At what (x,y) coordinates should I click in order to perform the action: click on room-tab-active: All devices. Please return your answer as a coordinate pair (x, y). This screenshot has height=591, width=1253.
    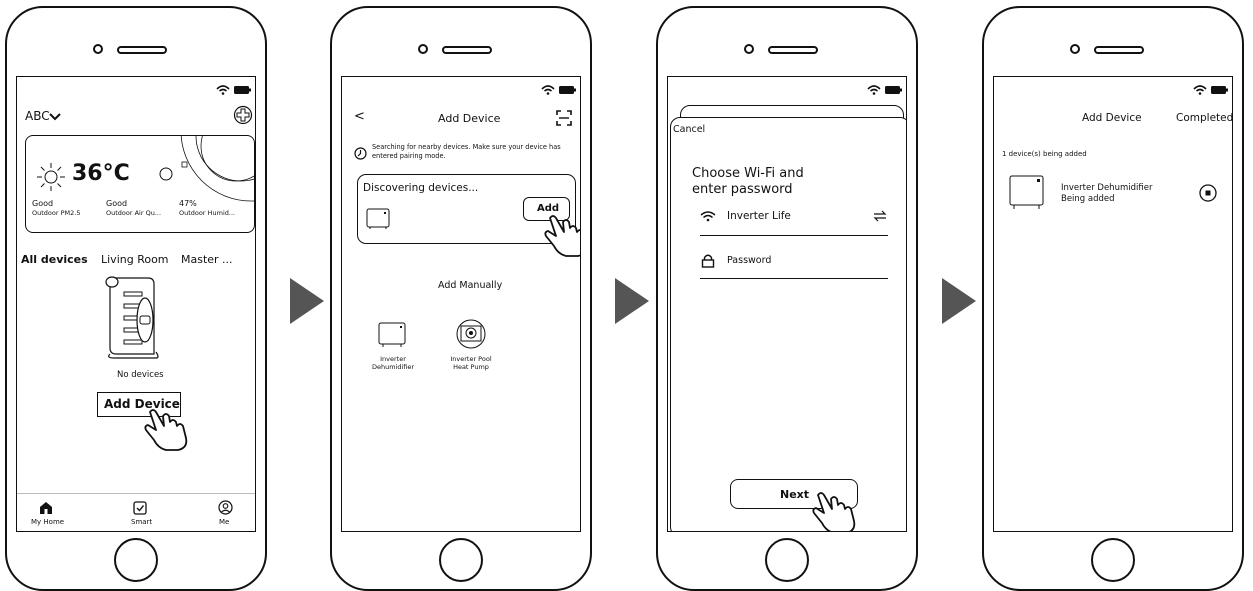
    Looking at the image, I should click on (54, 259).